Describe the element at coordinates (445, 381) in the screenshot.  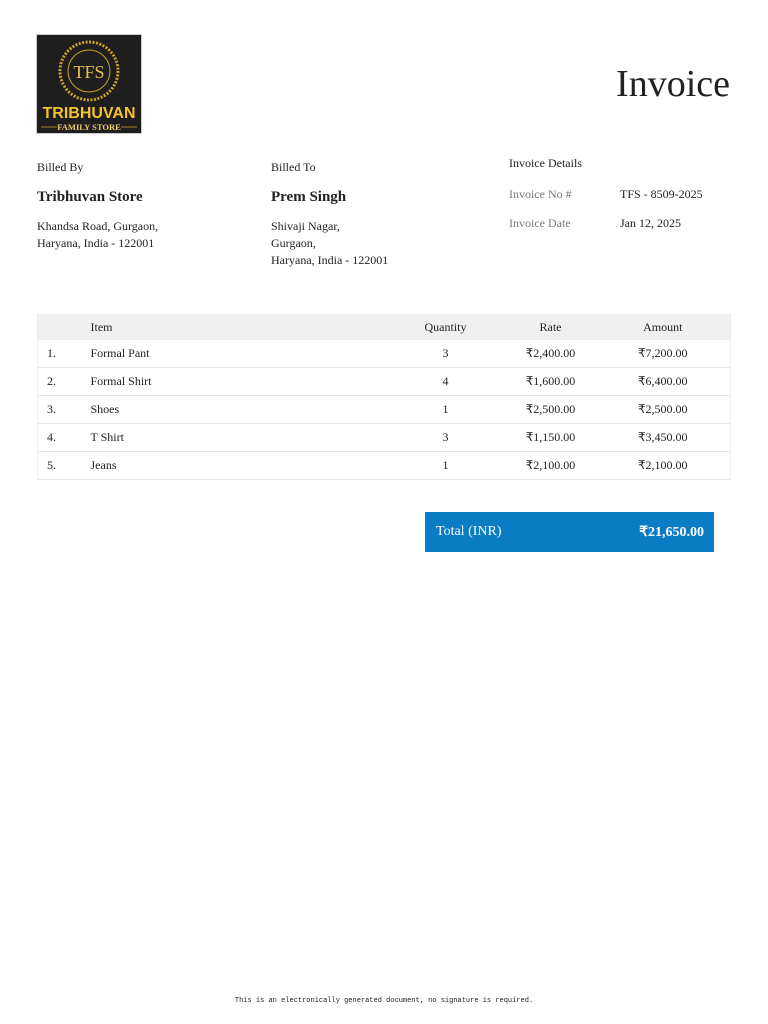
I see `row-quantity: 4` at that location.